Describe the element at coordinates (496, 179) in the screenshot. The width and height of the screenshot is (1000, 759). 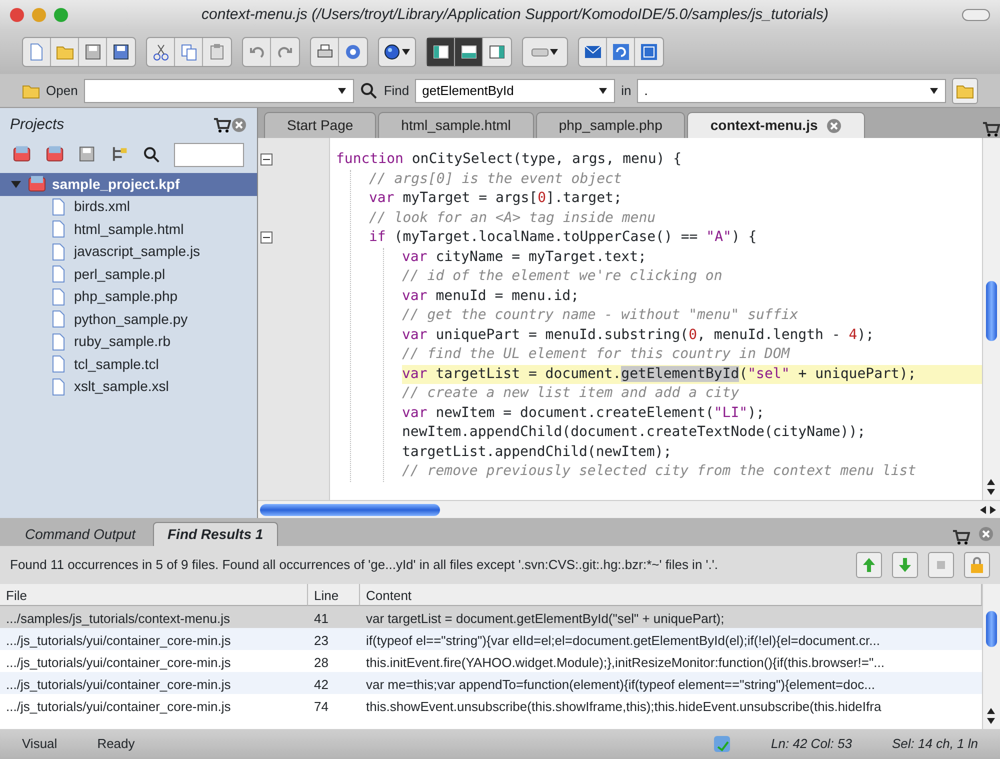
I see `code-line: // args[0] is the event object` at that location.